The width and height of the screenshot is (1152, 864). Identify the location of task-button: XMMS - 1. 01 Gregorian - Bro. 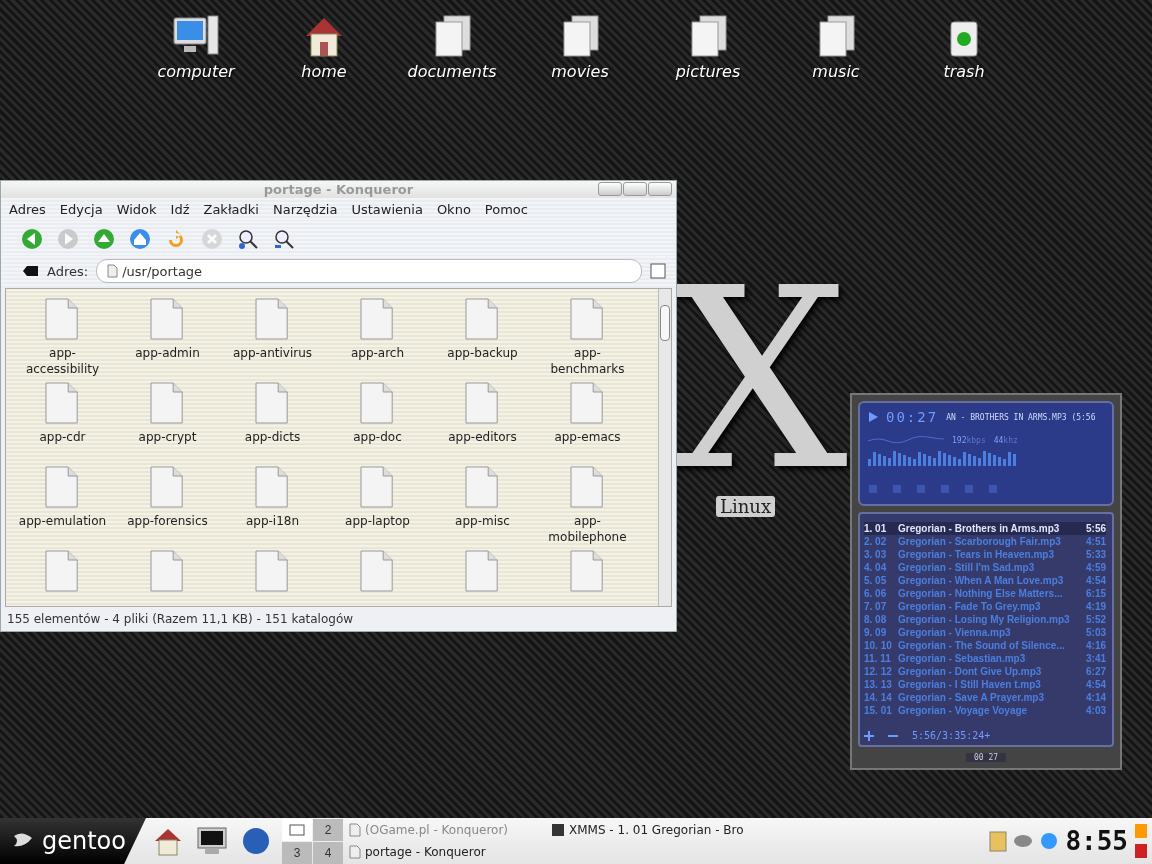
(649, 830).